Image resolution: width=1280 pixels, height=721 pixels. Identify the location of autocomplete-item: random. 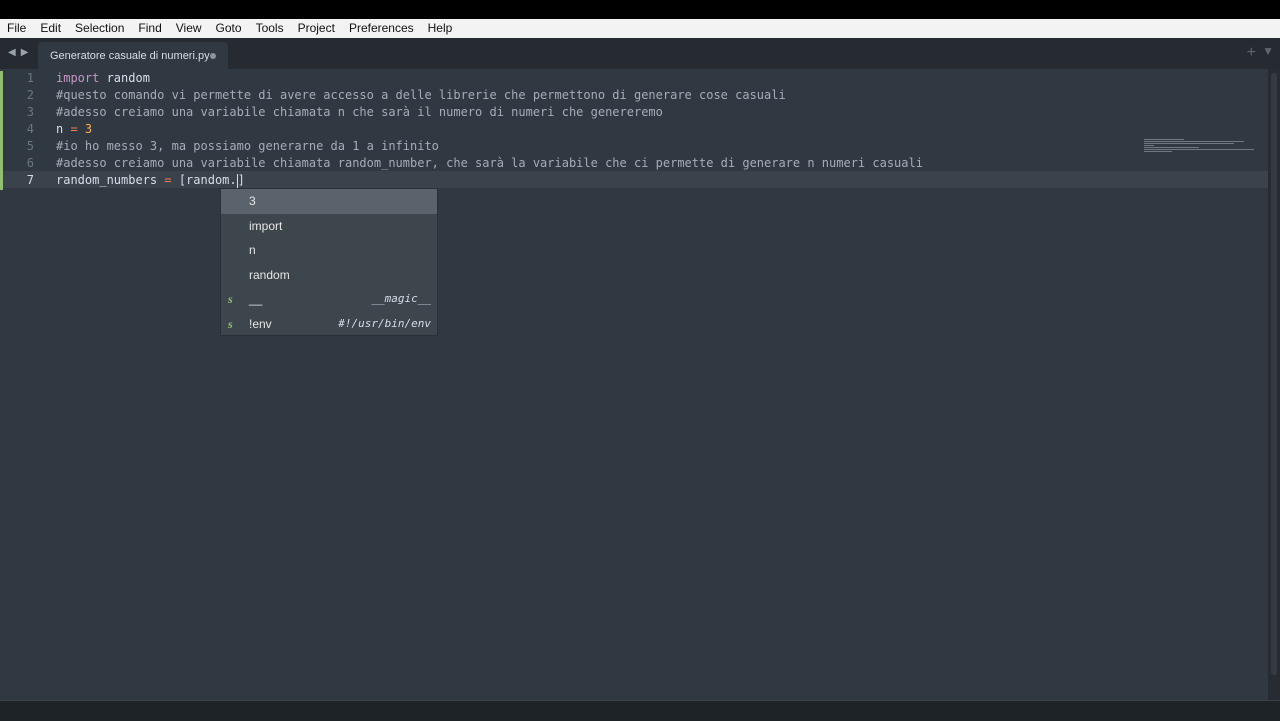
(329, 275).